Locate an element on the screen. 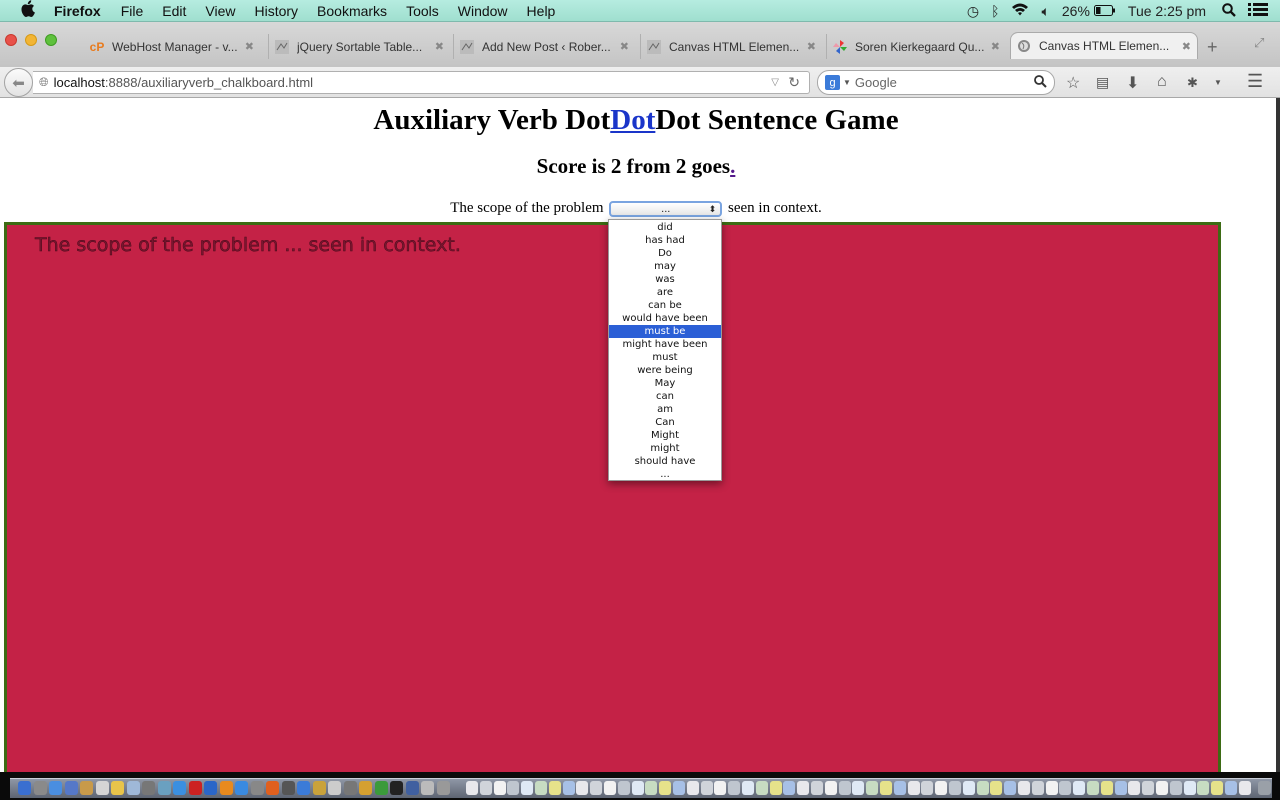 The image size is (1280, 800). bookmark-star-icon: ☆ is located at coordinates (1073, 83).